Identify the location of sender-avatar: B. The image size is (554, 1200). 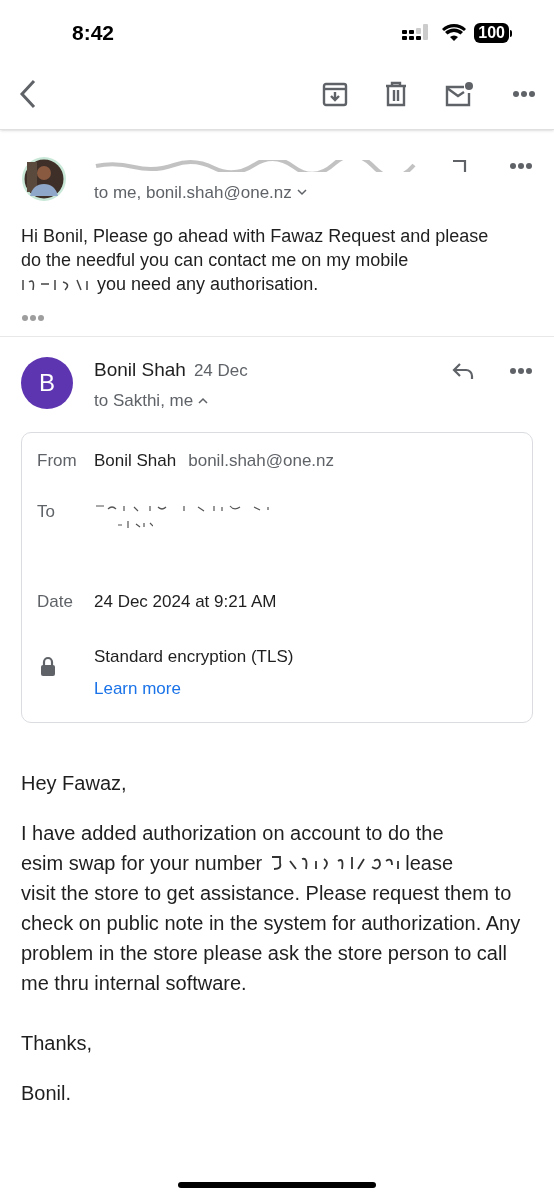
(47, 382).